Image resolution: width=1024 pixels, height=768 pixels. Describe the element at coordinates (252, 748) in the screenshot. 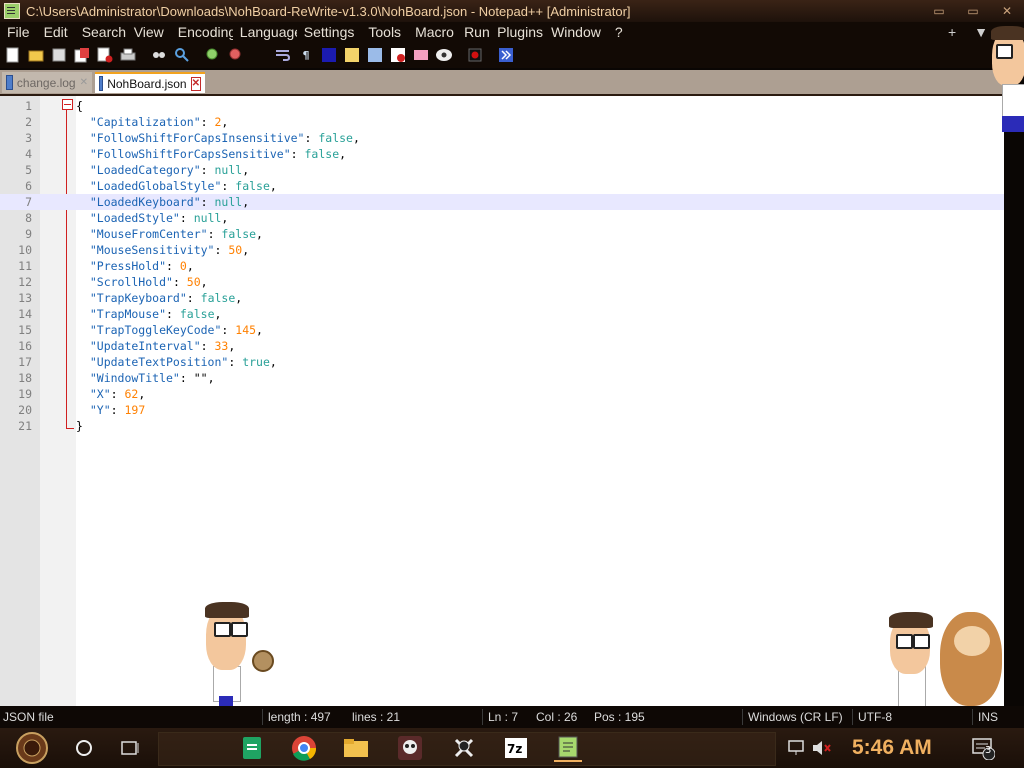

I see `sheets-app-icon` at that location.